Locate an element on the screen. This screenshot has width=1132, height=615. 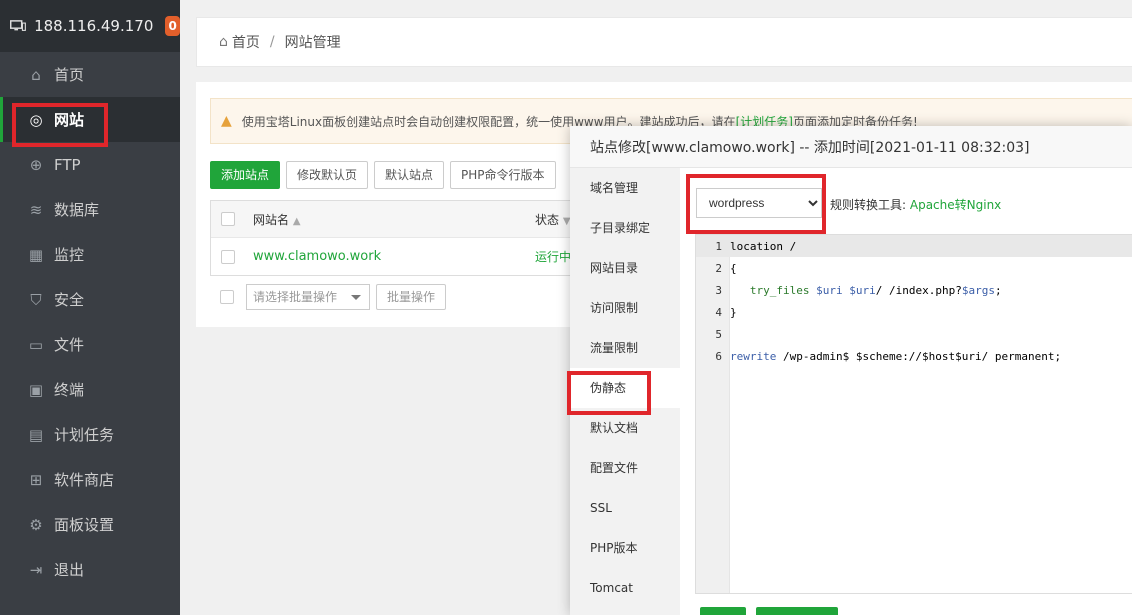
batch-actions: 请选择批量操作 批量操作 is located at coordinates (328, 297).